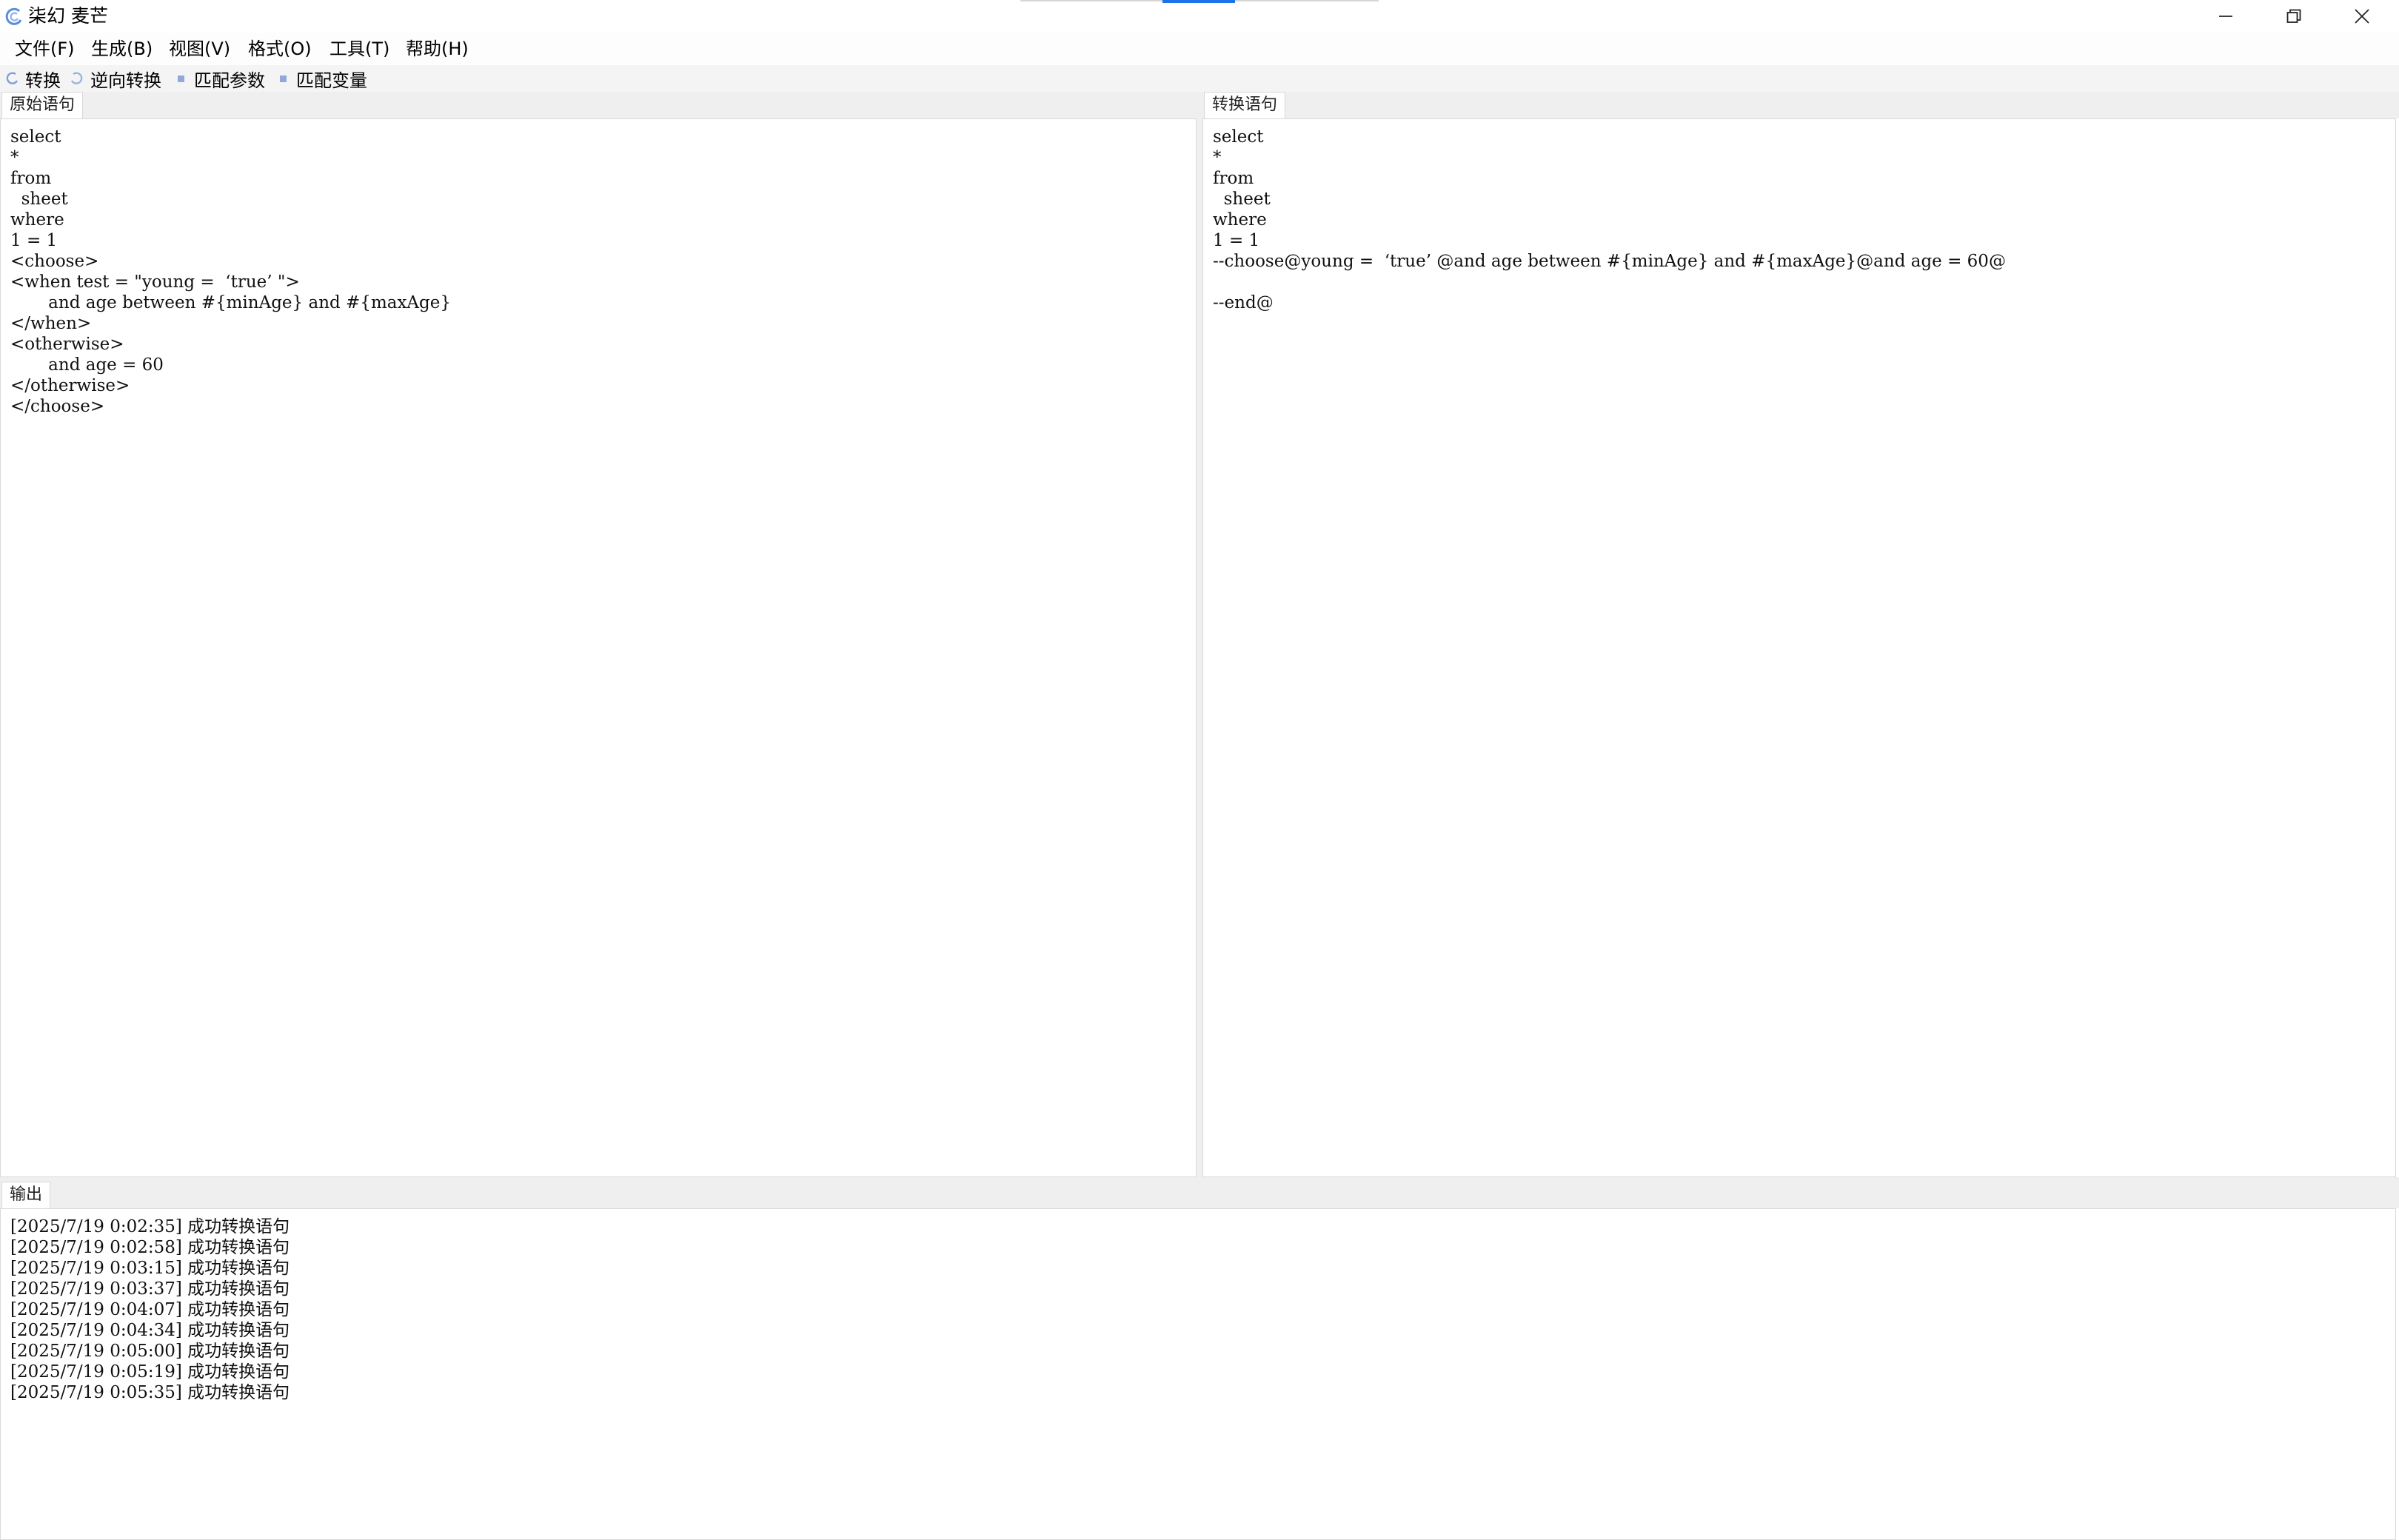 The width and height of the screenshot is (2399, 1540). What do you see at coordinates (43, 81) in the screenshot?
I see `convert-label: 转换` at bounding box center [43, 81].